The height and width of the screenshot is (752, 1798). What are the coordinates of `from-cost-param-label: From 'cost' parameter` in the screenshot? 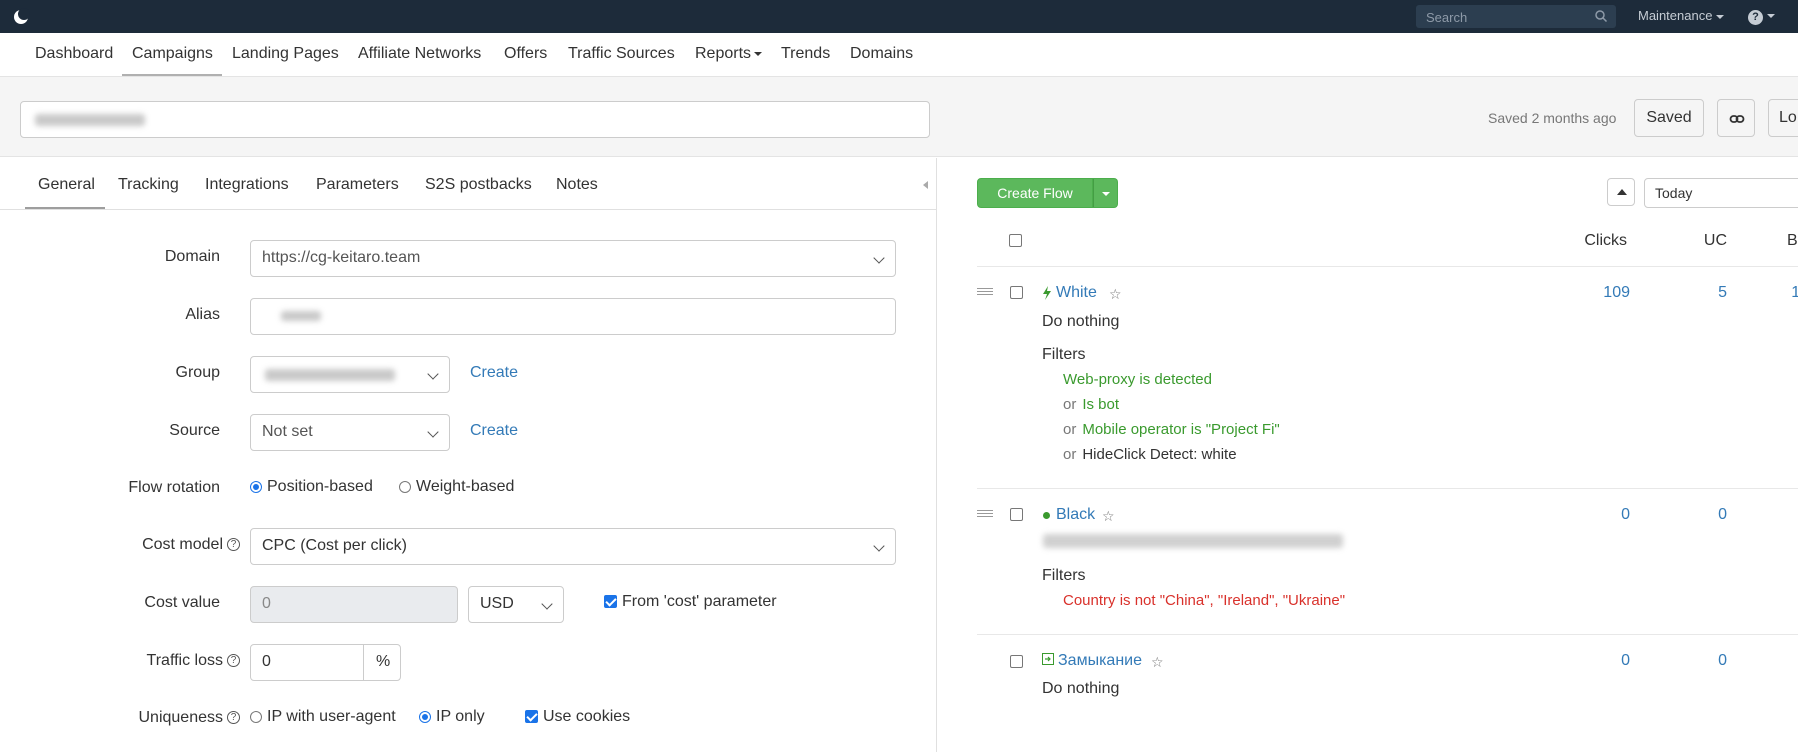 It's located at (699, 601).